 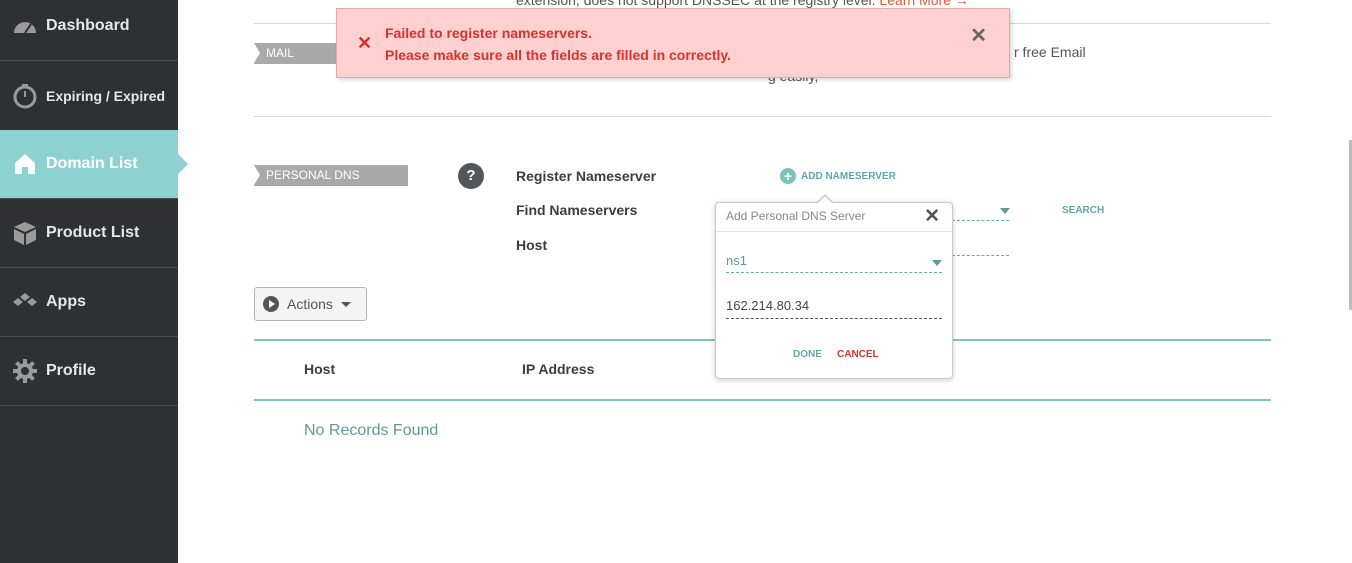 I want to click on actions-label: Actions, so click(x=310, y=304).